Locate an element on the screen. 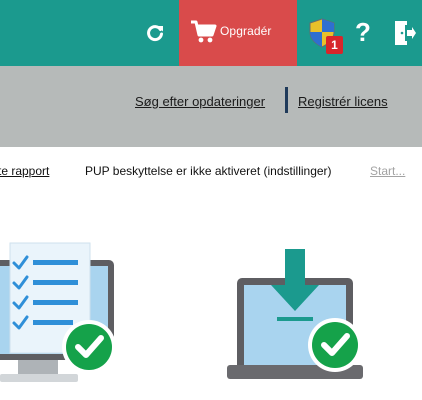 The width and height of the screenshot is (422, 400). notifications-button: 1 is located at coordinates (326, 37).